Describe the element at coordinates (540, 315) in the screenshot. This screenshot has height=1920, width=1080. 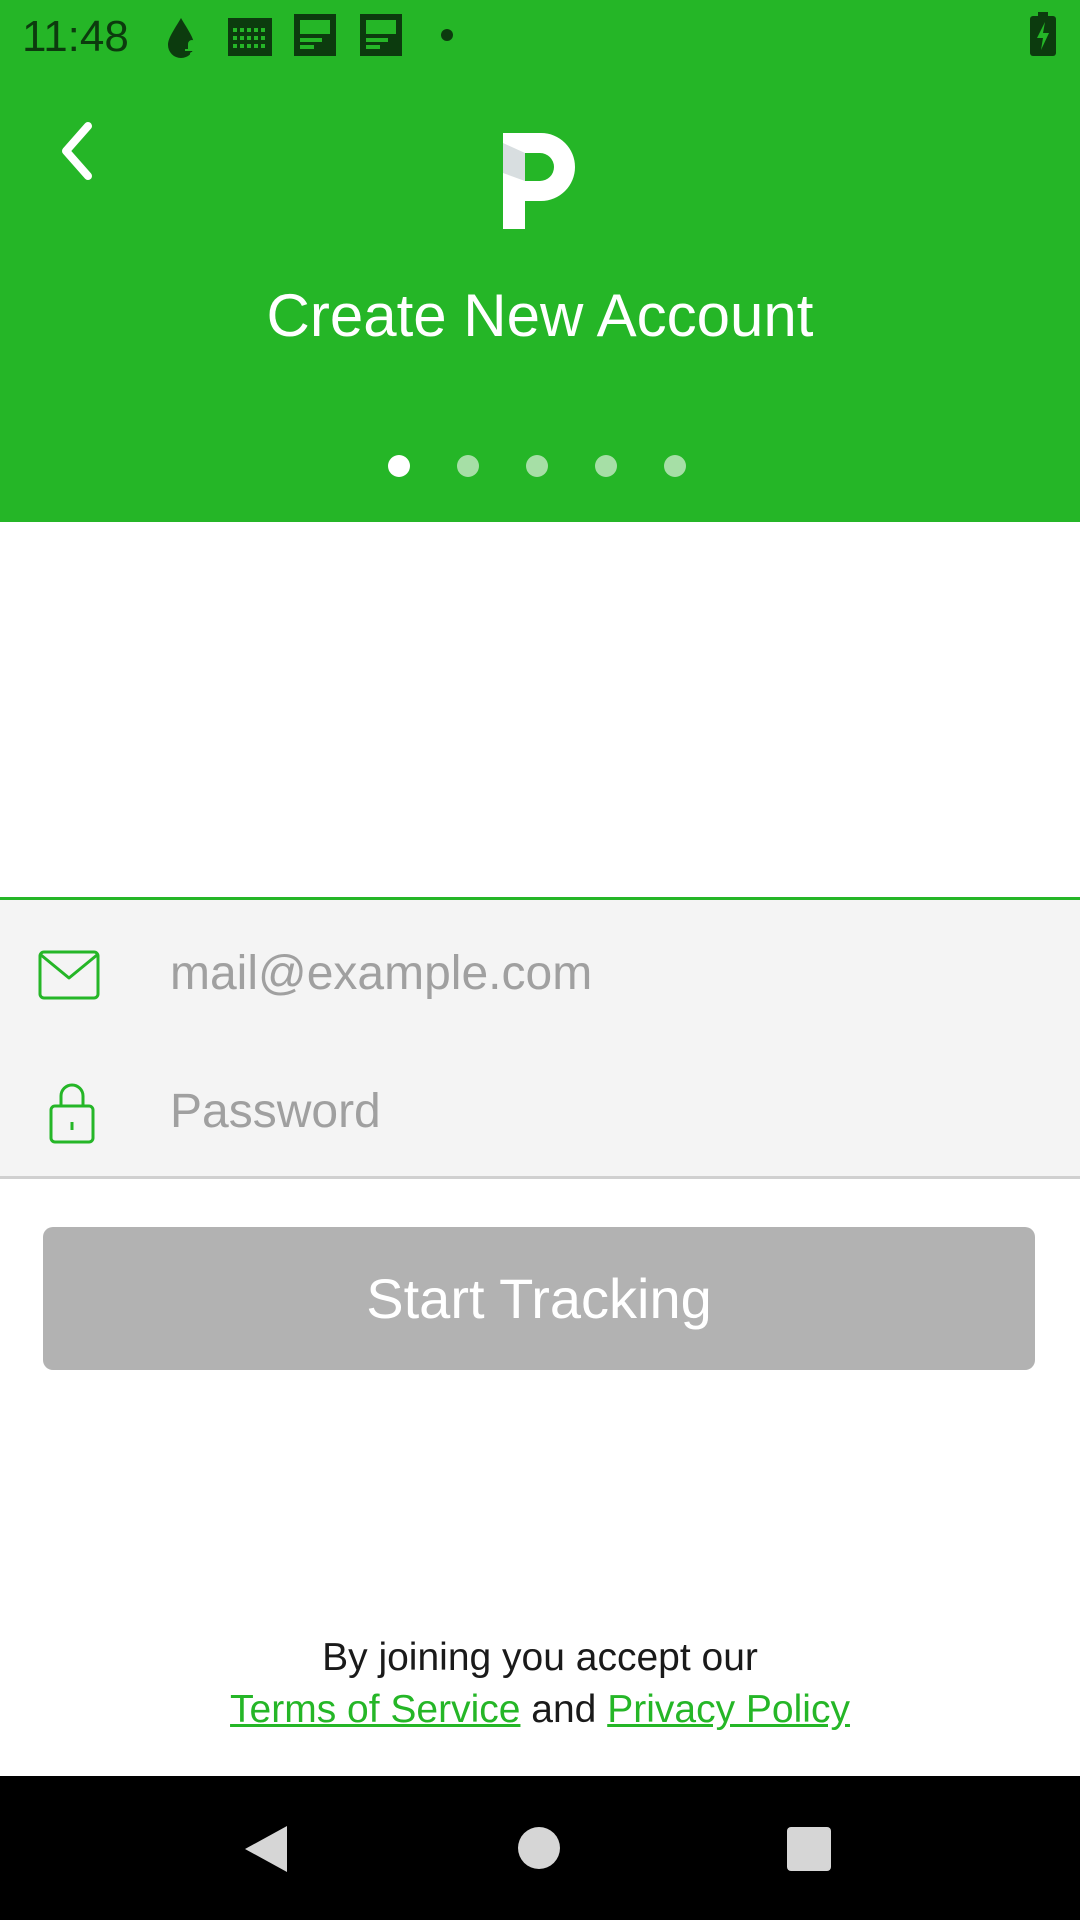
I see `page-title: Create New Account` at that location.